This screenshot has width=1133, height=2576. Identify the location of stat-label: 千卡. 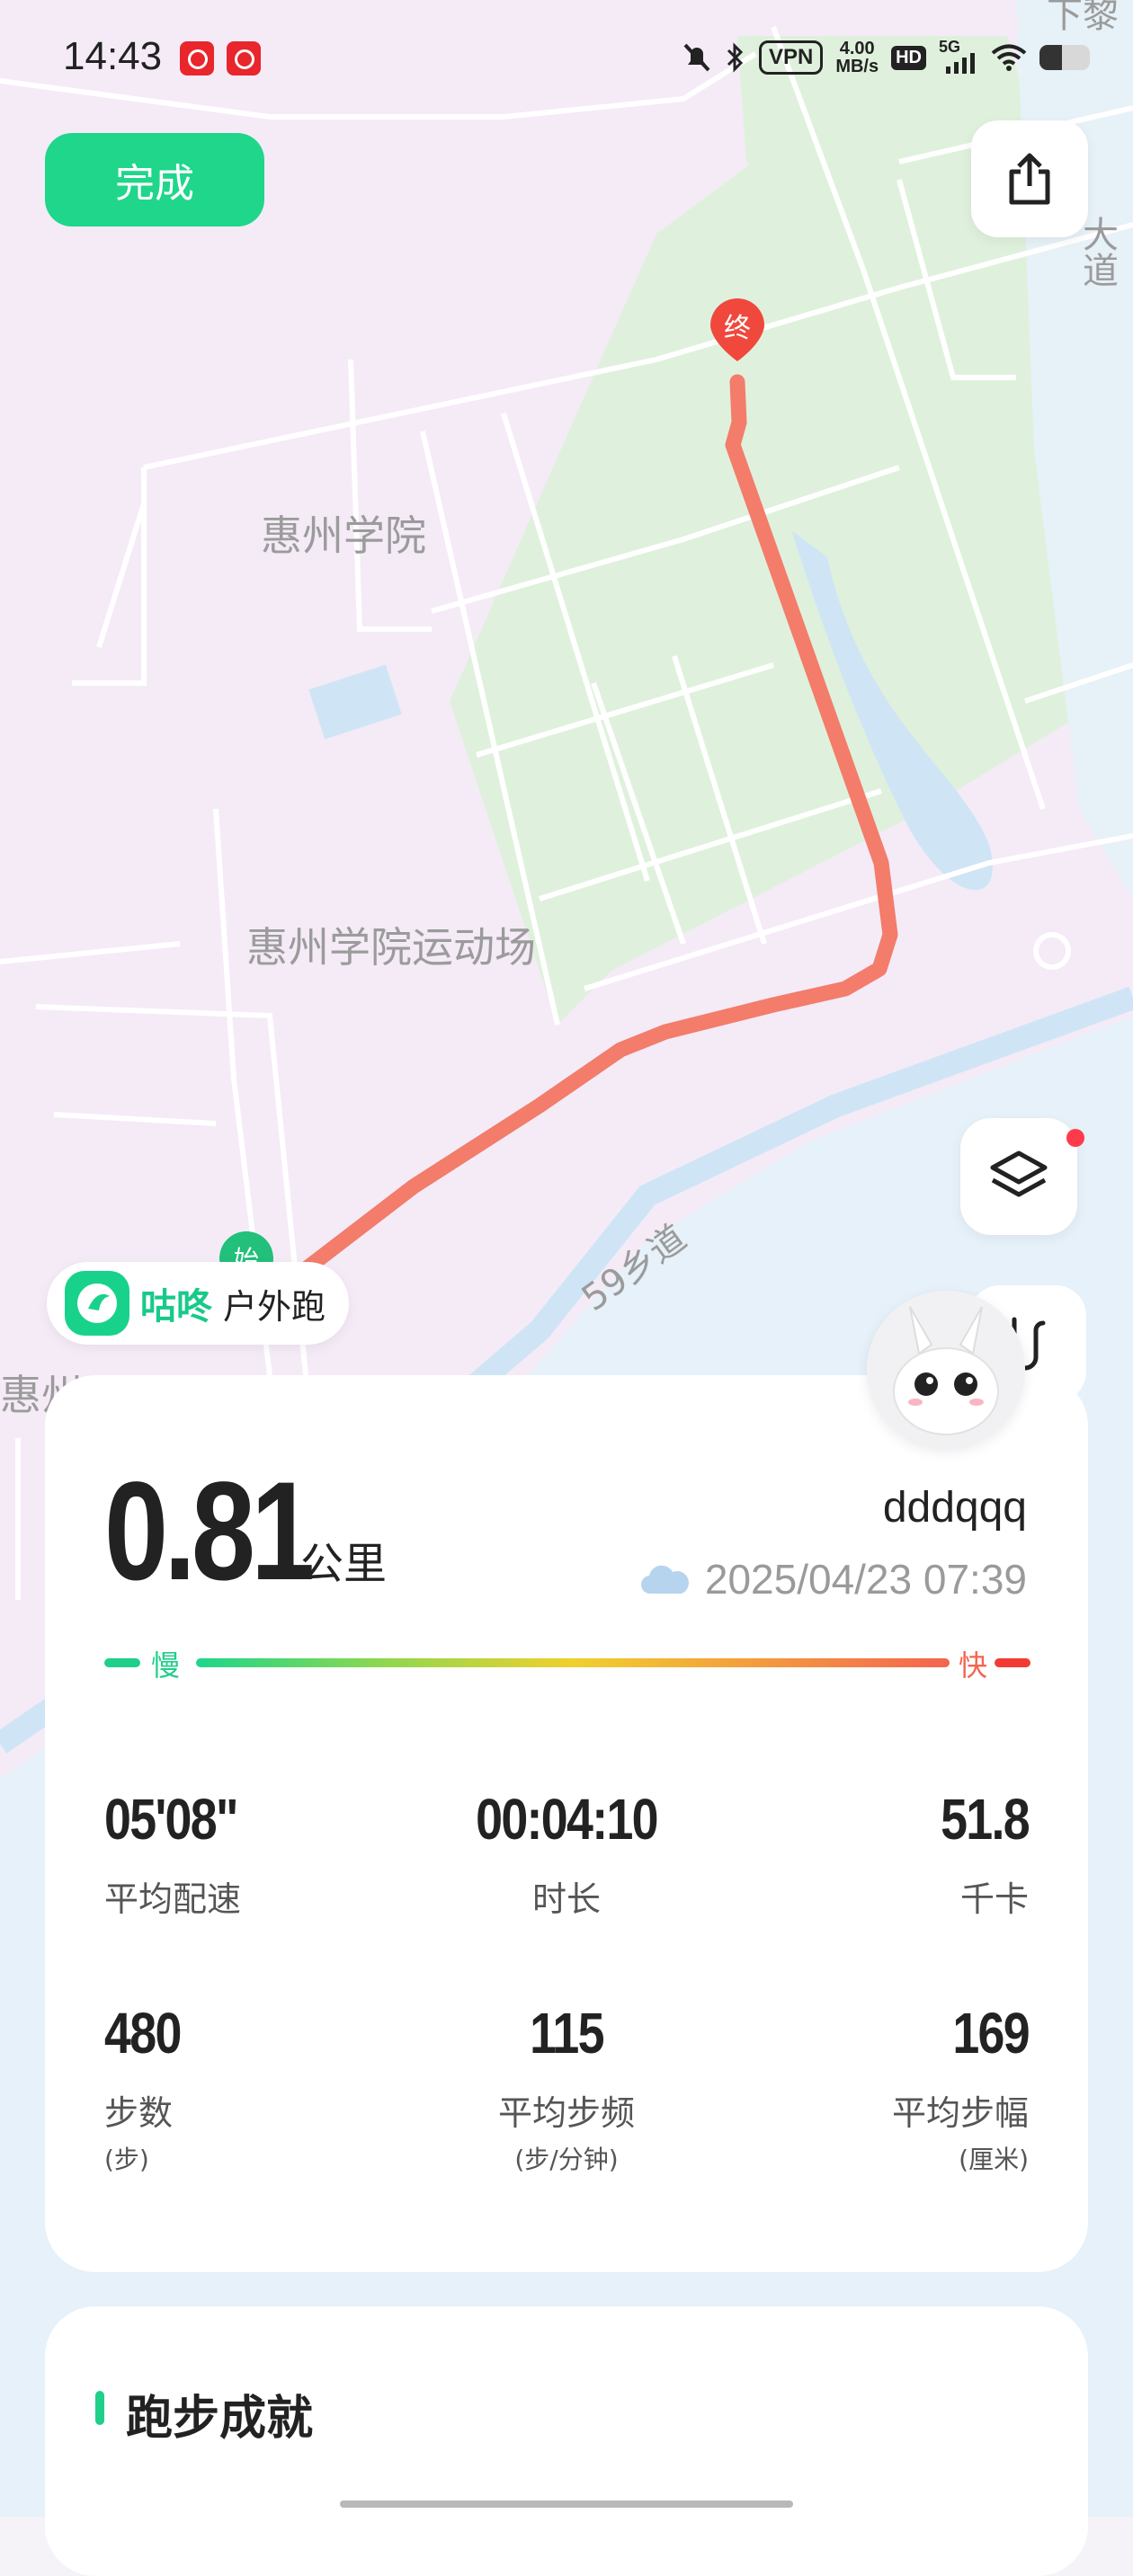
(994, 1899).